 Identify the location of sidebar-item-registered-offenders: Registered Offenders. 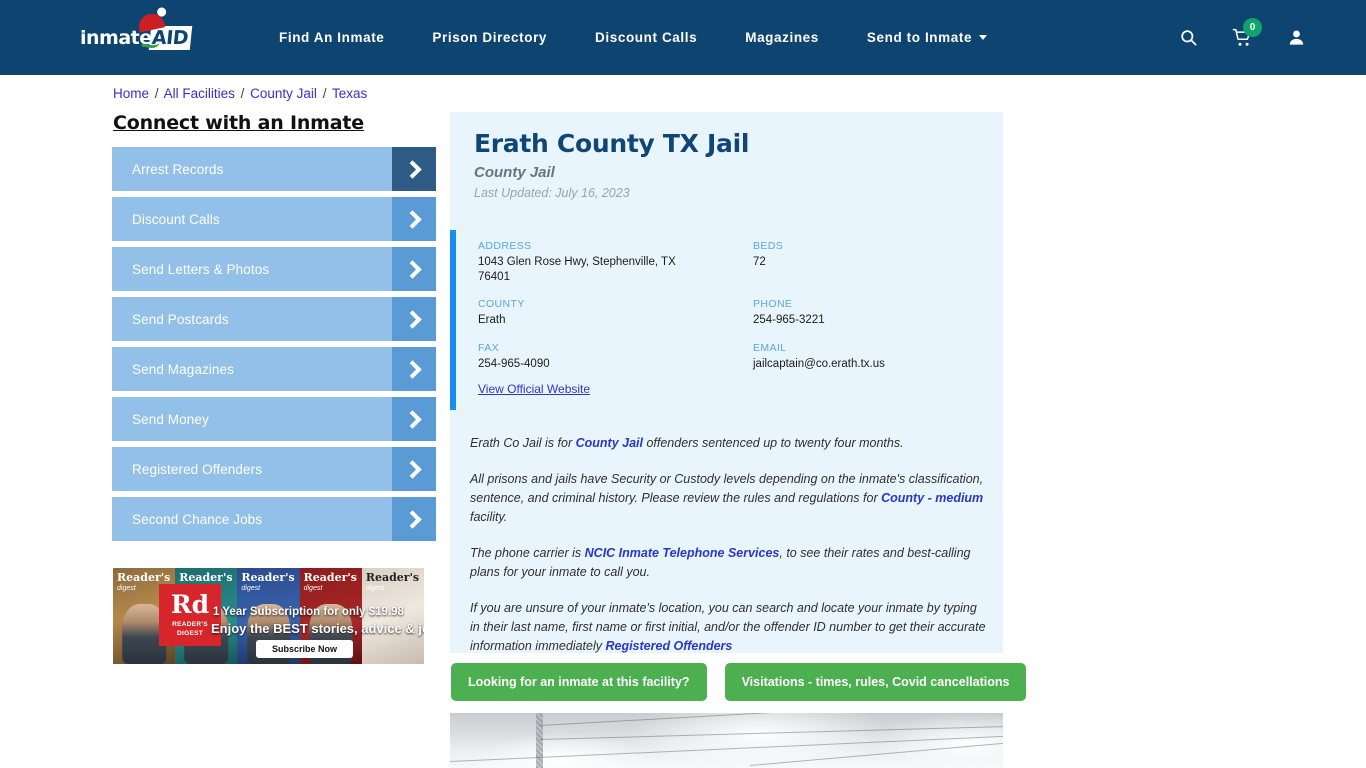
(274, 469).